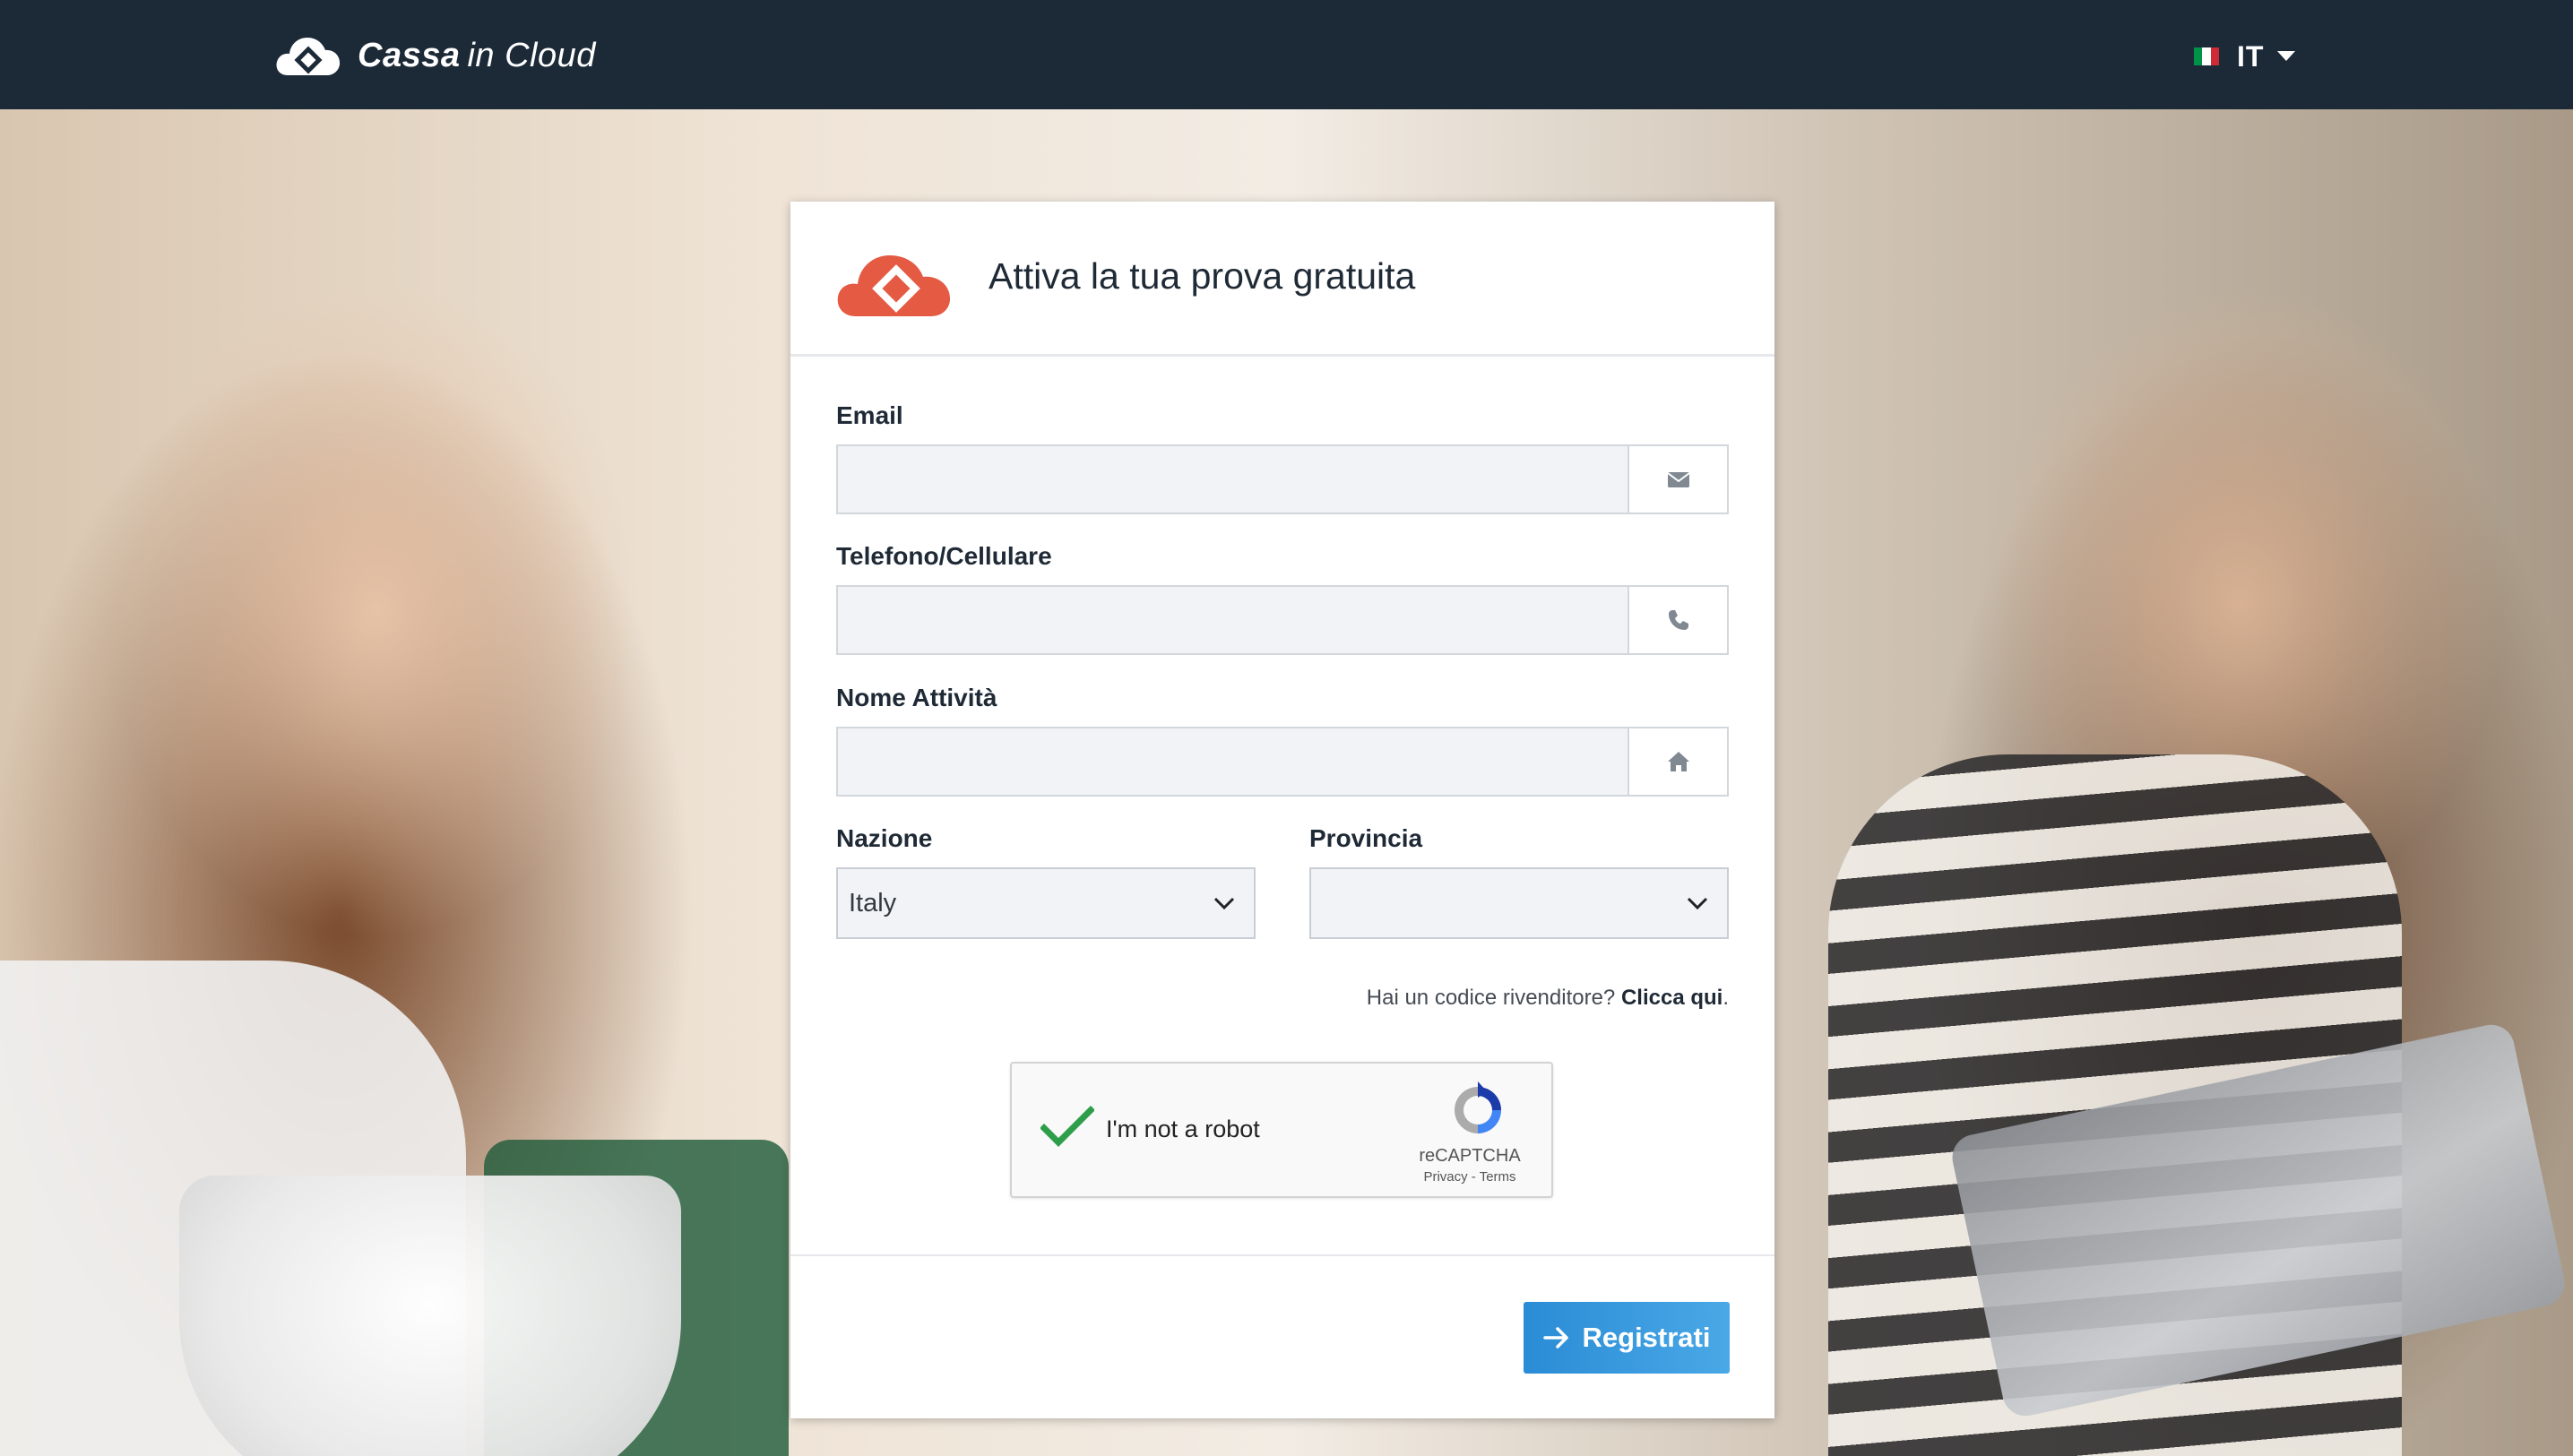 The height and width of the screenshot is (1456, 2573). Describe the element at coordinates (1555, 1337) in the screenshot. I see `arrow-right-icon` at that location.